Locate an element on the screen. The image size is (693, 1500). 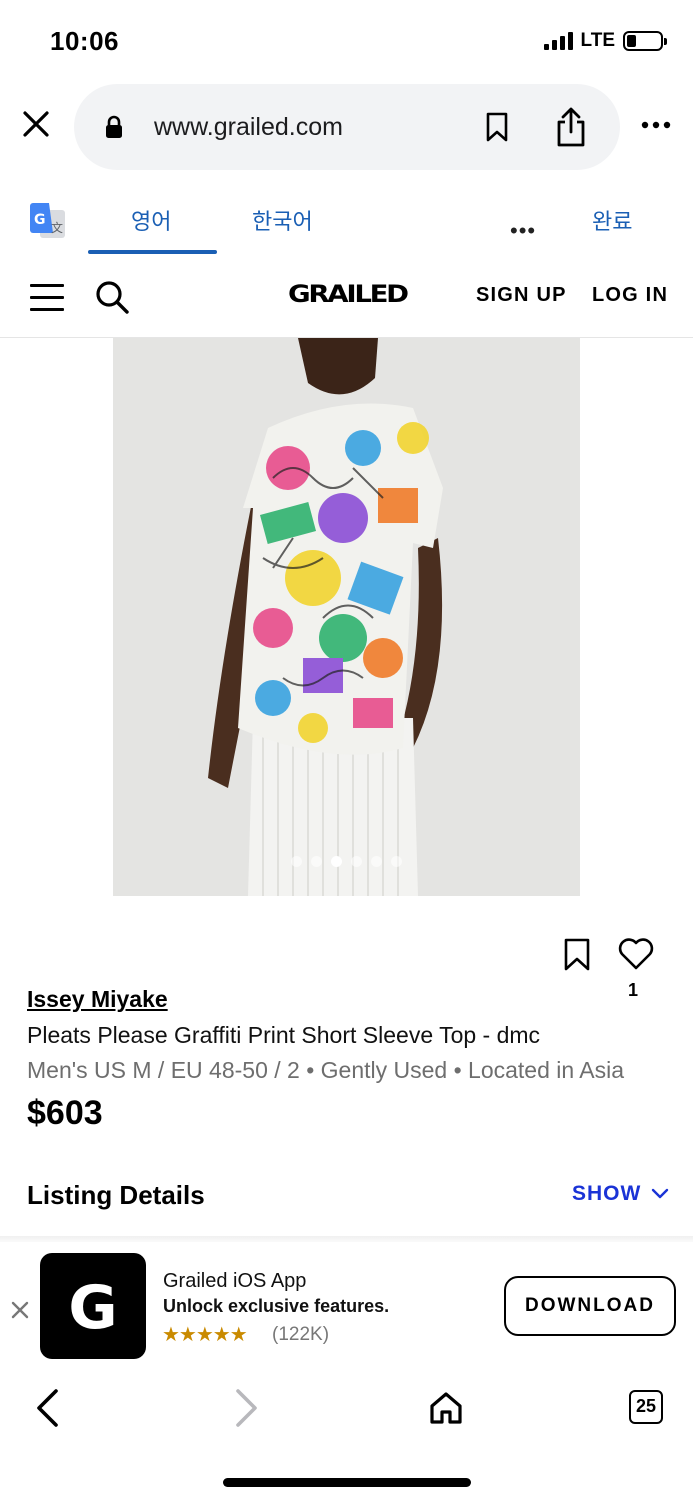
site-header: GRAILED SIGN UP LOG IN is located at coordinates (346, 300).